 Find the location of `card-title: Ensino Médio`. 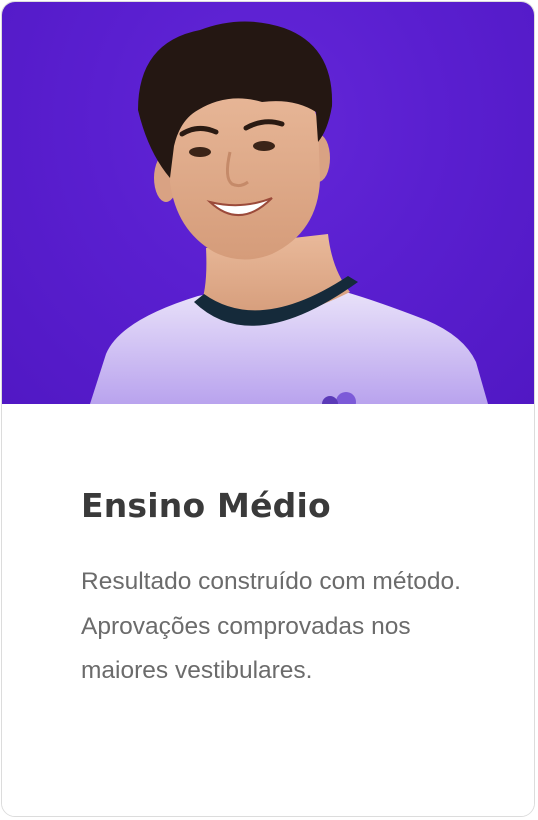

card-title: Ensino Médio is located at coordinates (206, 505).